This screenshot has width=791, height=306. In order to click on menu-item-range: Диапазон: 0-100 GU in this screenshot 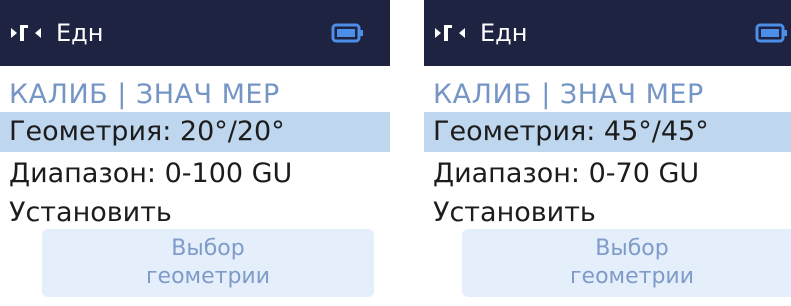, I will do `click(195, 174)`.